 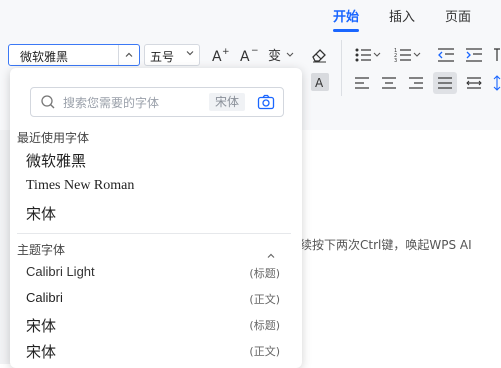 What do you see at coordinates (162, 56) in the screenshot?
I see `font-size-value: 五号` at bounding box center [162, 56].